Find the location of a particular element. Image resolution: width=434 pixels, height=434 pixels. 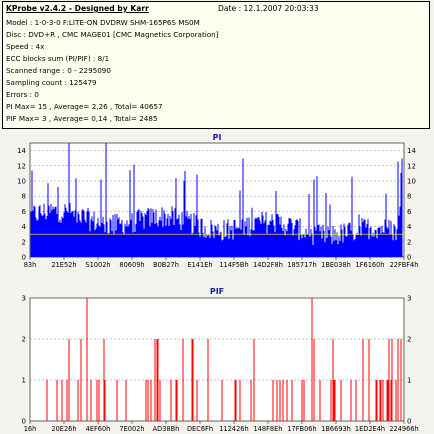

y-tick-right: 14 is located at coordinates (411, 151).